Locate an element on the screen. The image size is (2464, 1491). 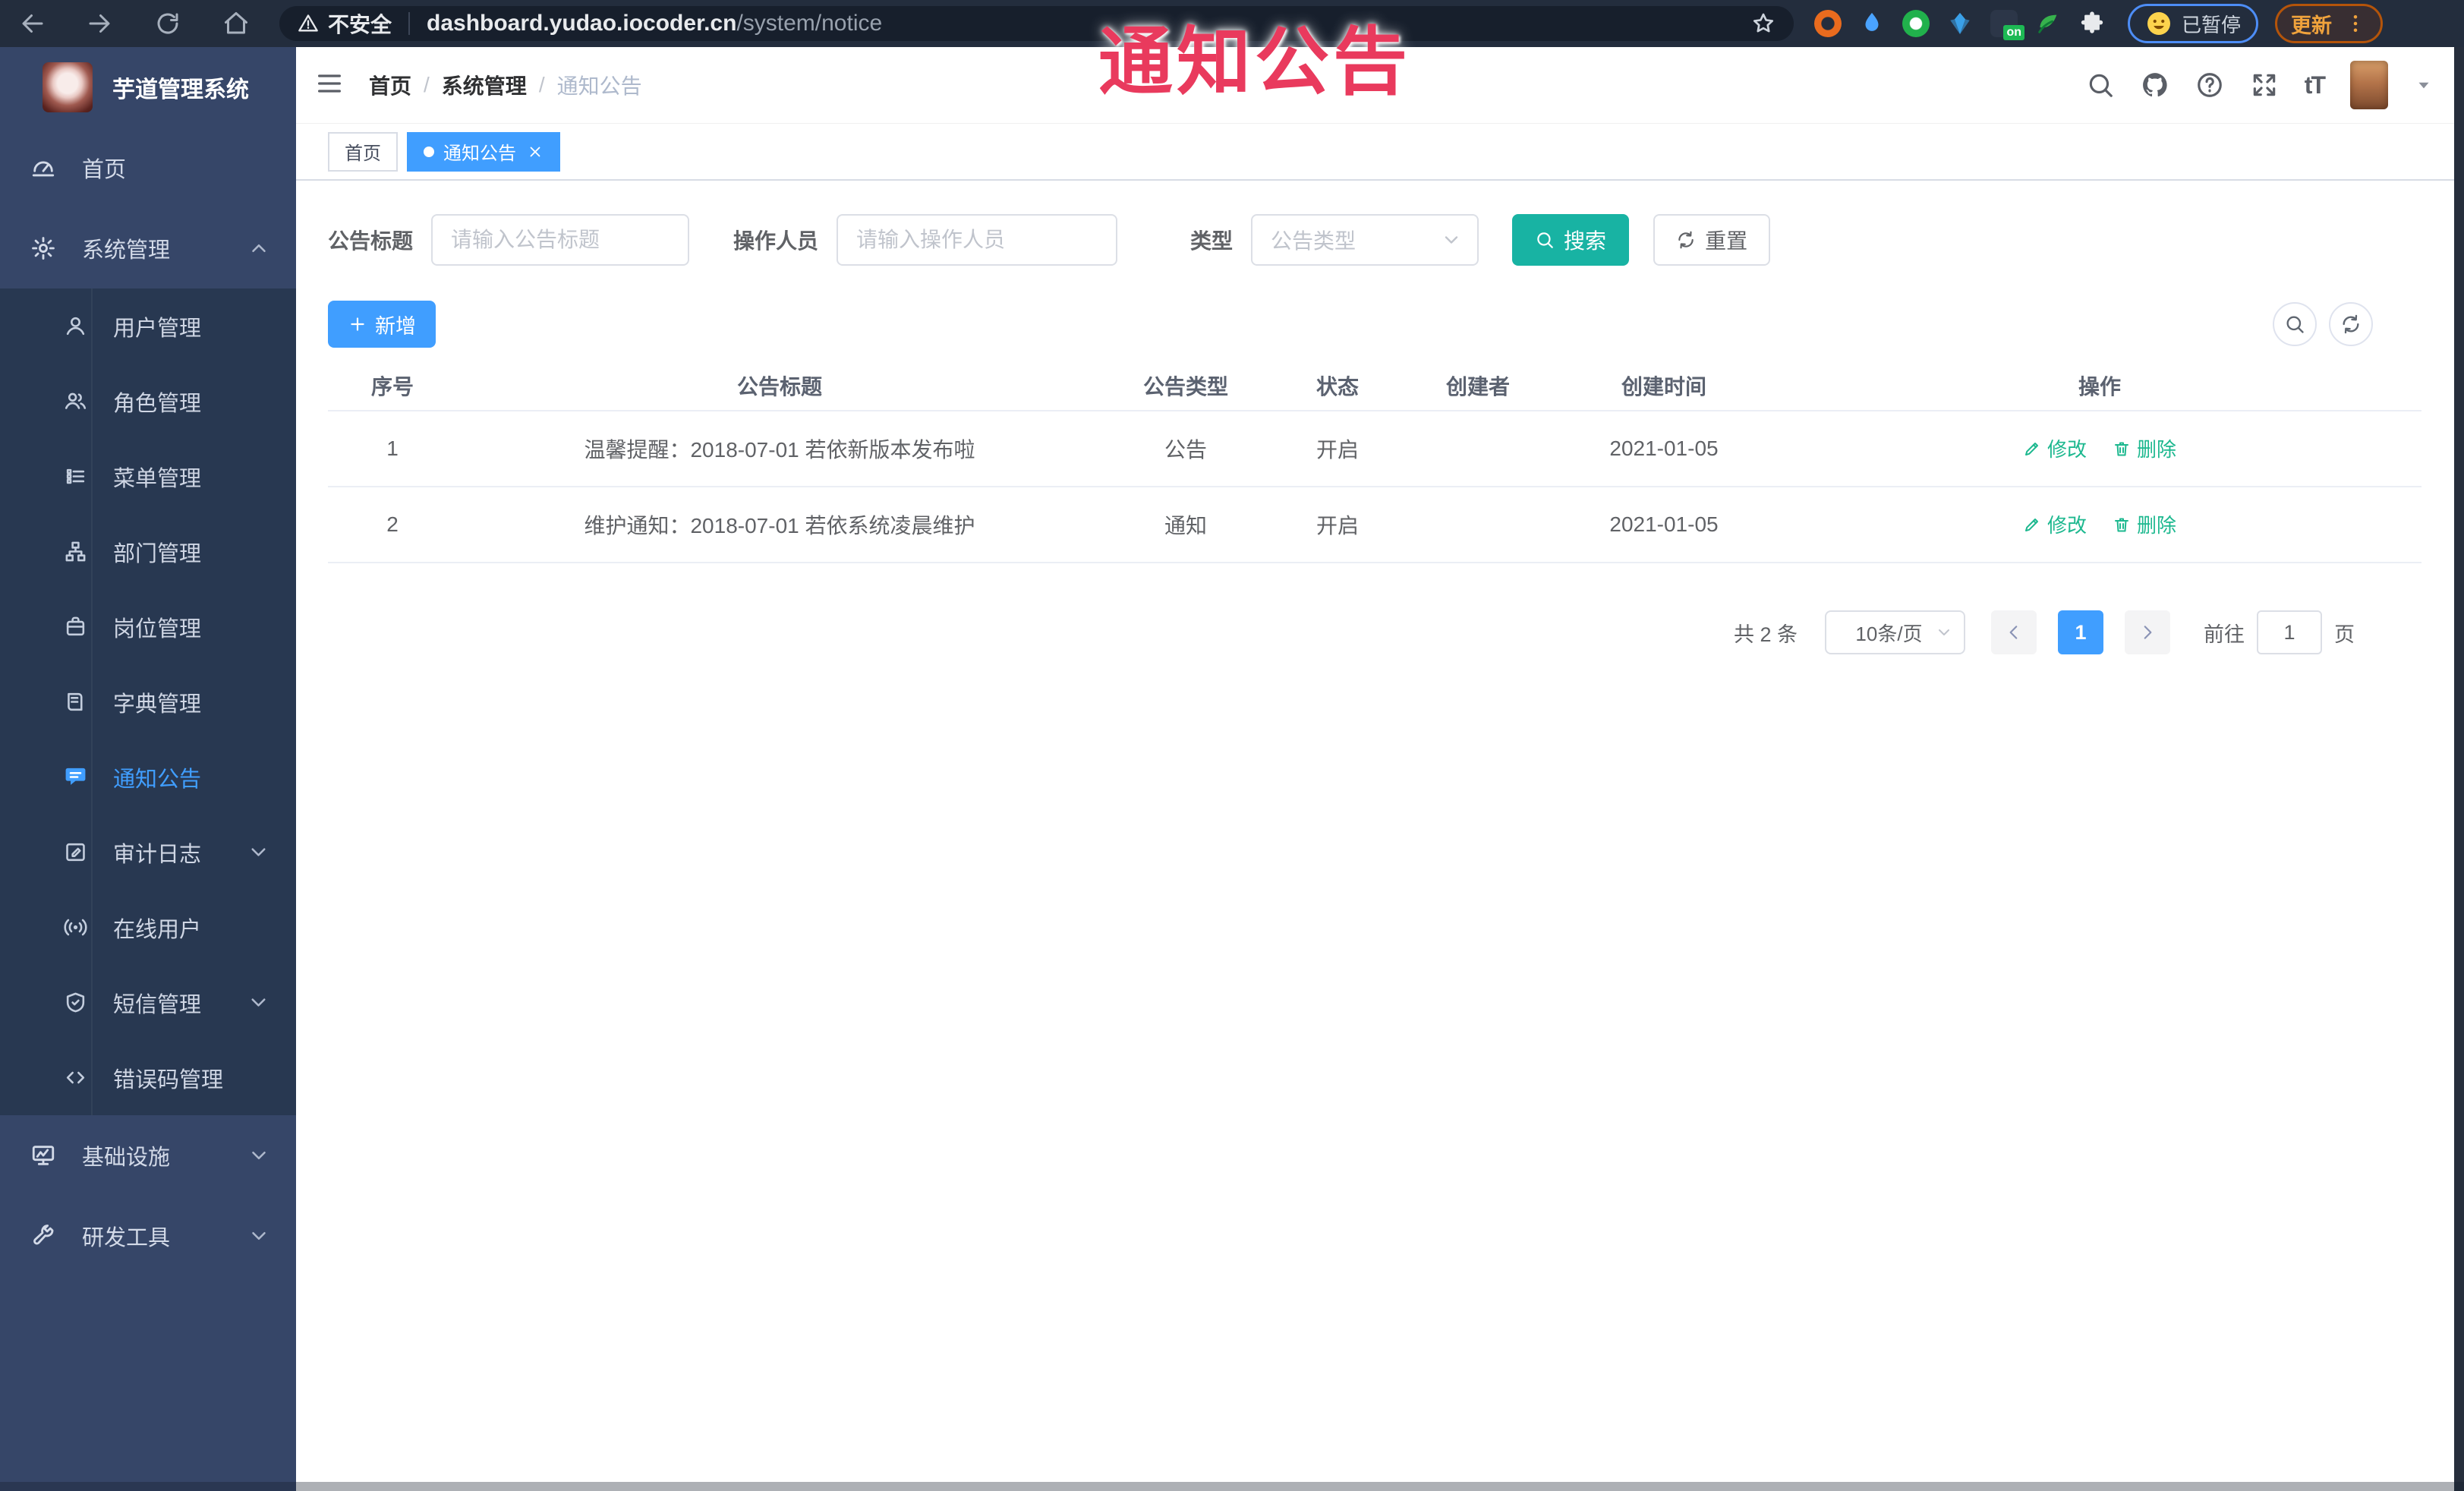
fullscreen-icon is located at coordinates (2264, 85).